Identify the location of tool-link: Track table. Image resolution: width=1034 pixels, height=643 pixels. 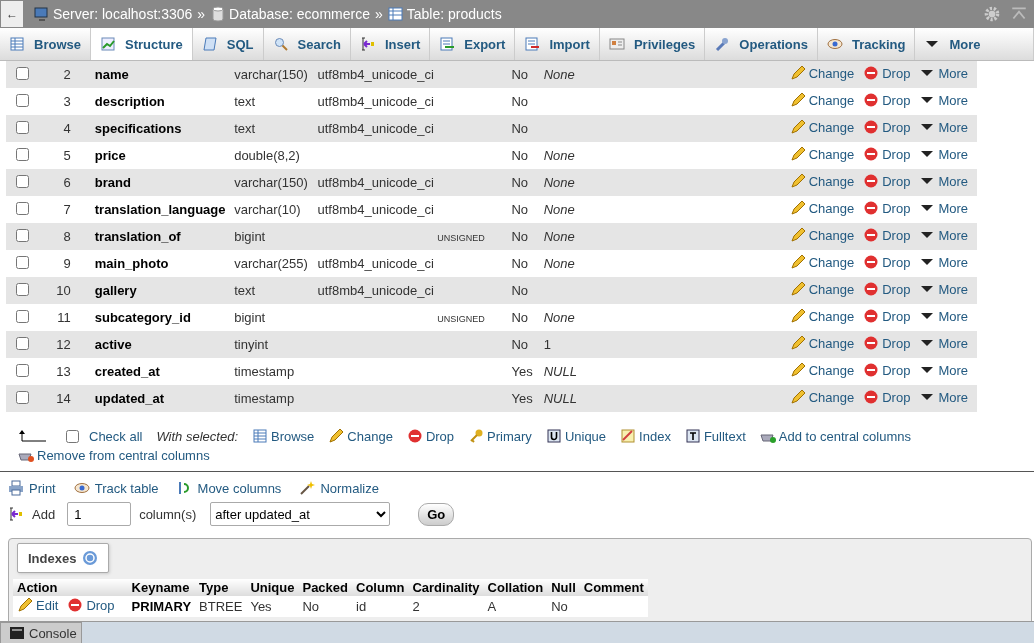
(116, 488).